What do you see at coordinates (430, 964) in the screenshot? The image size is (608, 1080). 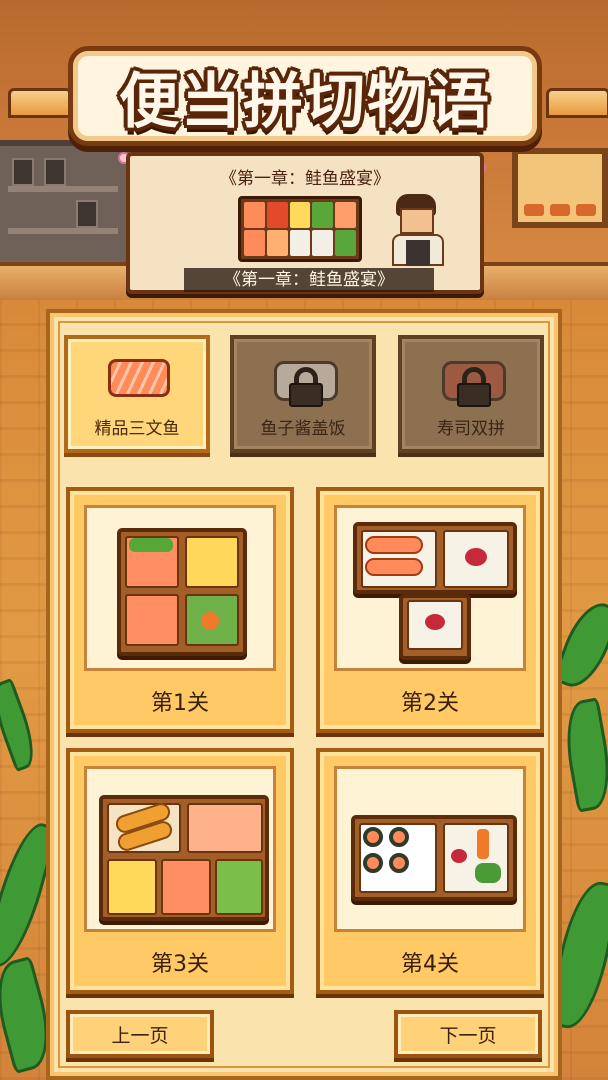 I see `level-label: 第4关` at bounding box center [430, 964].